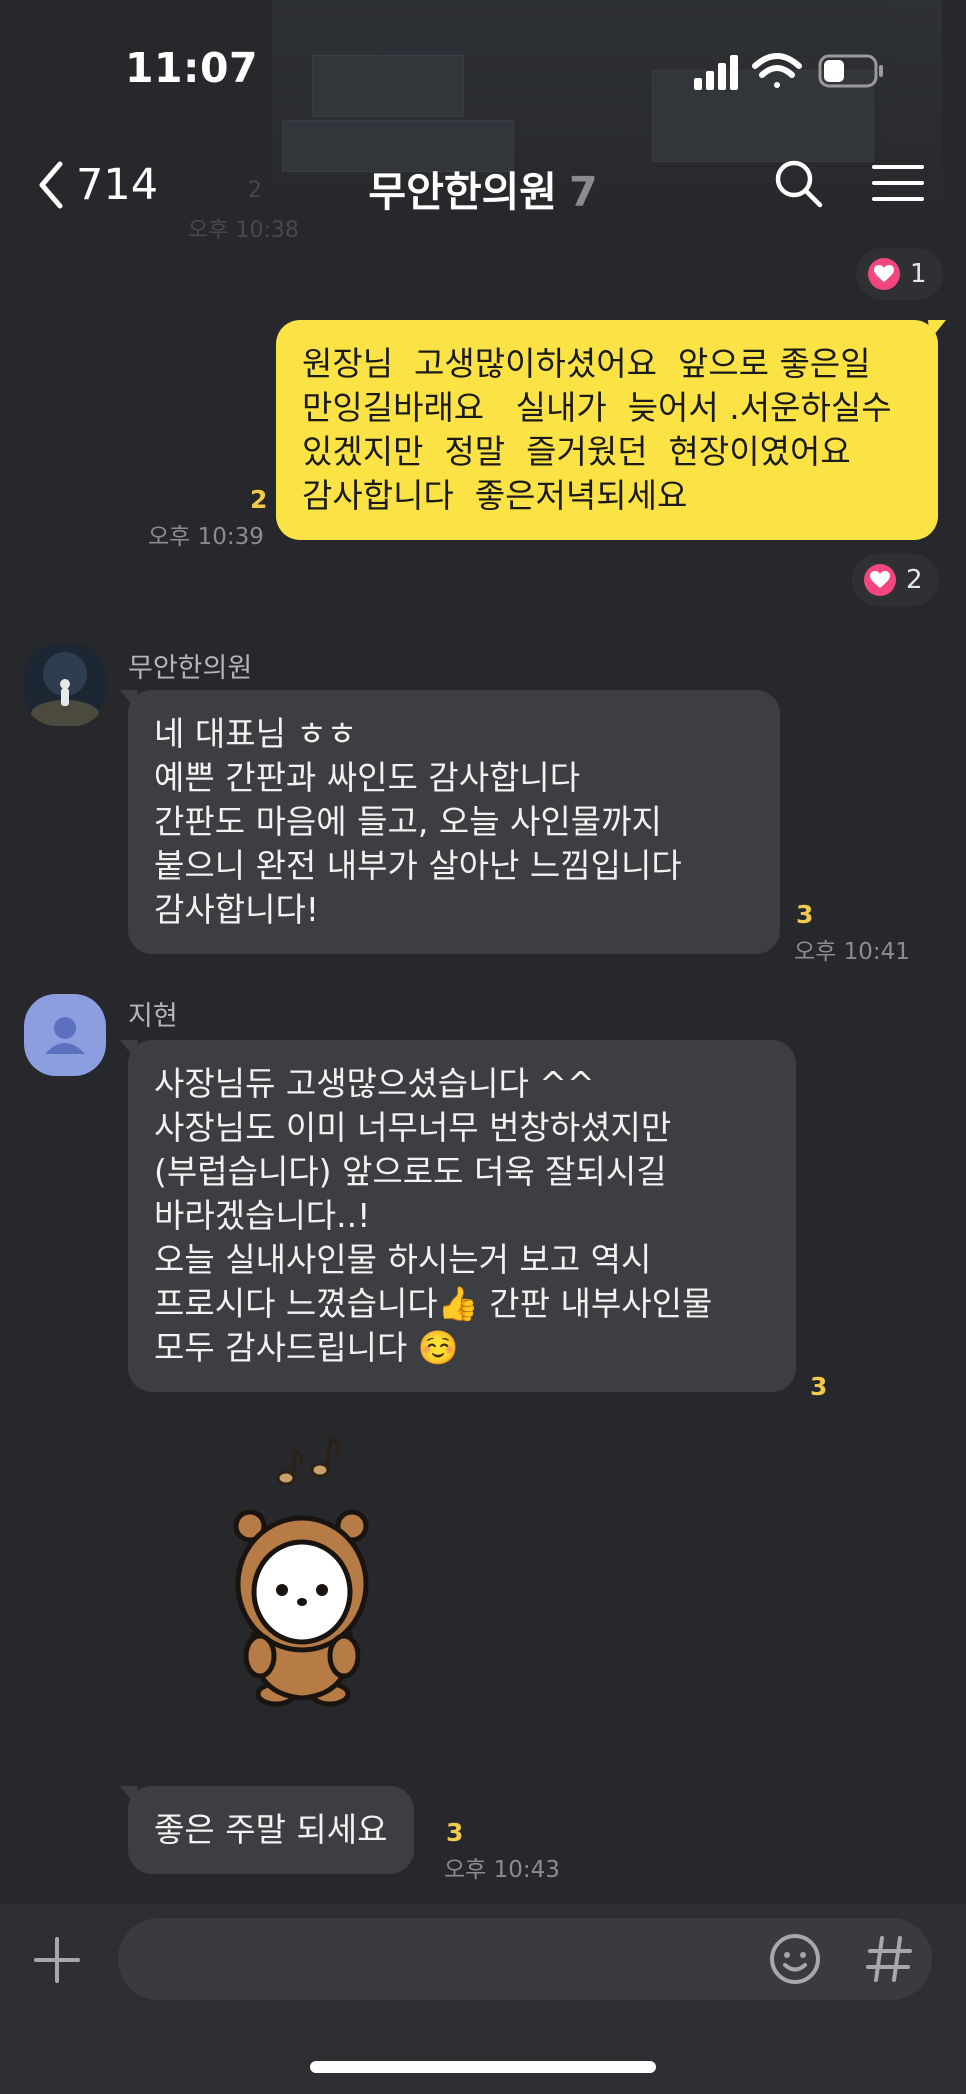 The height and width of the screenshot is (2094, 966). What do you see at coordinates (852, 952) in the screenshot?
I see `message-time: 오후 10:41` at bounding box center [852, 952].